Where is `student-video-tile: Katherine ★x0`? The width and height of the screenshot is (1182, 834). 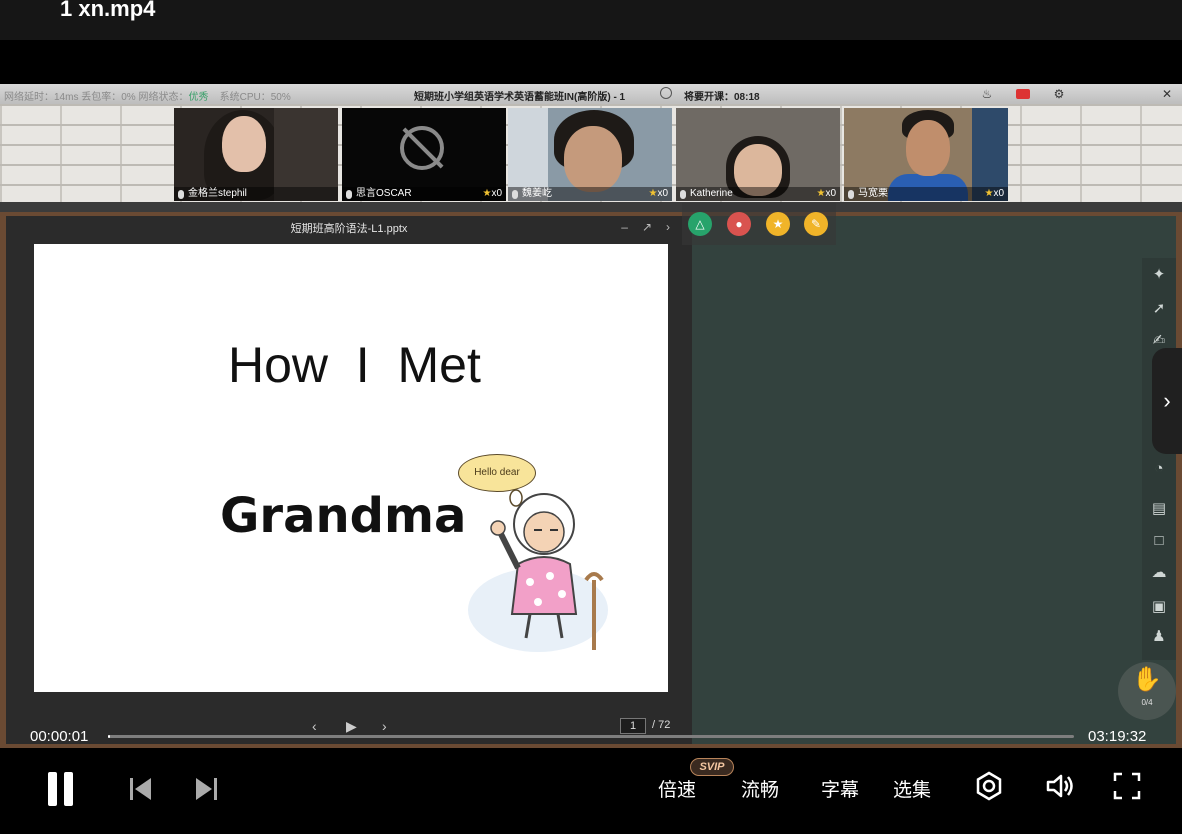
student-video-tile: Katherine ★x0 is located at coordinates (758, 154).